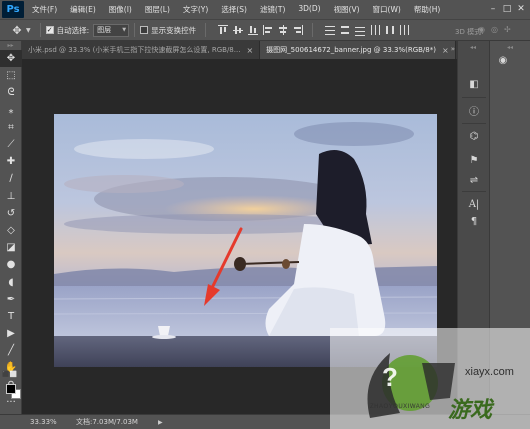  I want to click on distribute-left-icon, so click(375, 30).